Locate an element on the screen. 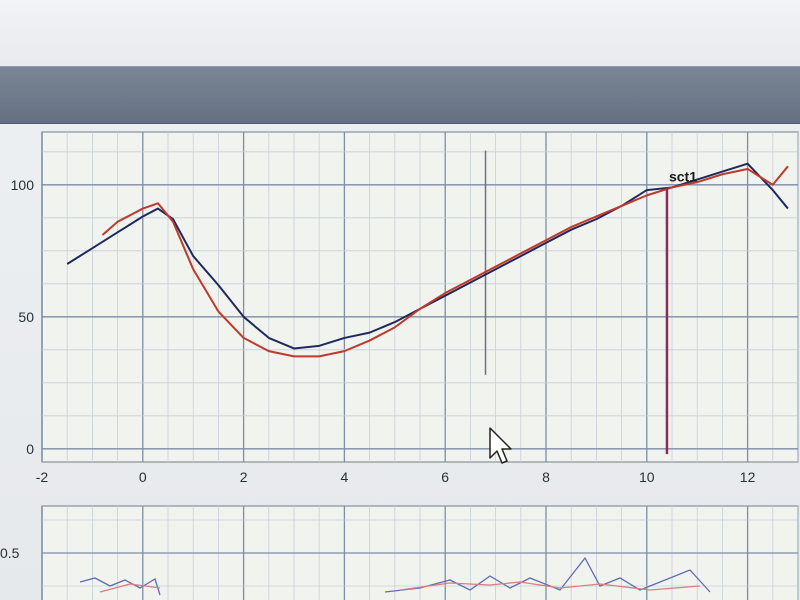  x-tick-label: 0 is located at coordinates (143, 477).